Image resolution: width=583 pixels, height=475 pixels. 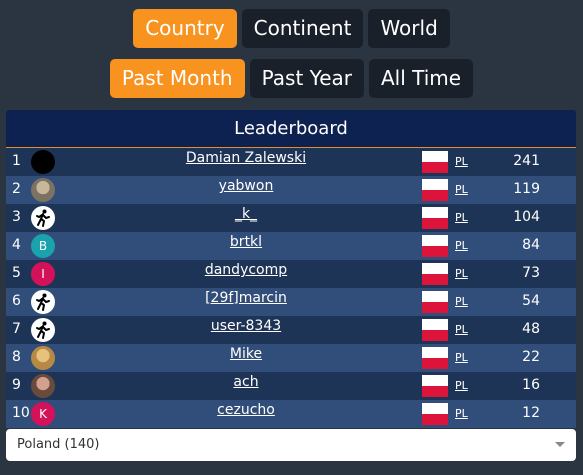 I want to click on table-row: 6 [29f]marcin PL 54, so click(x=291, y=302).